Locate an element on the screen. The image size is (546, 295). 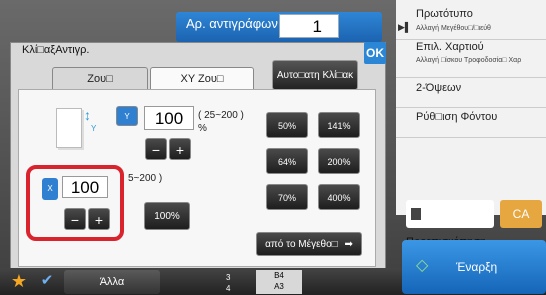
preset-64-button: 64% is located at coordinates (287, 161).